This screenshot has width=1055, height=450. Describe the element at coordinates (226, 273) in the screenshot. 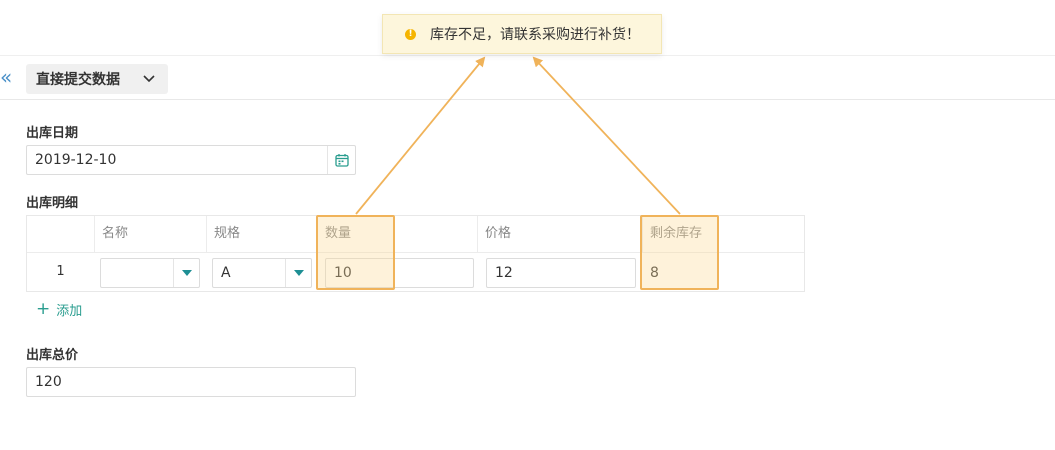

I see `spec-value: A` at that location.